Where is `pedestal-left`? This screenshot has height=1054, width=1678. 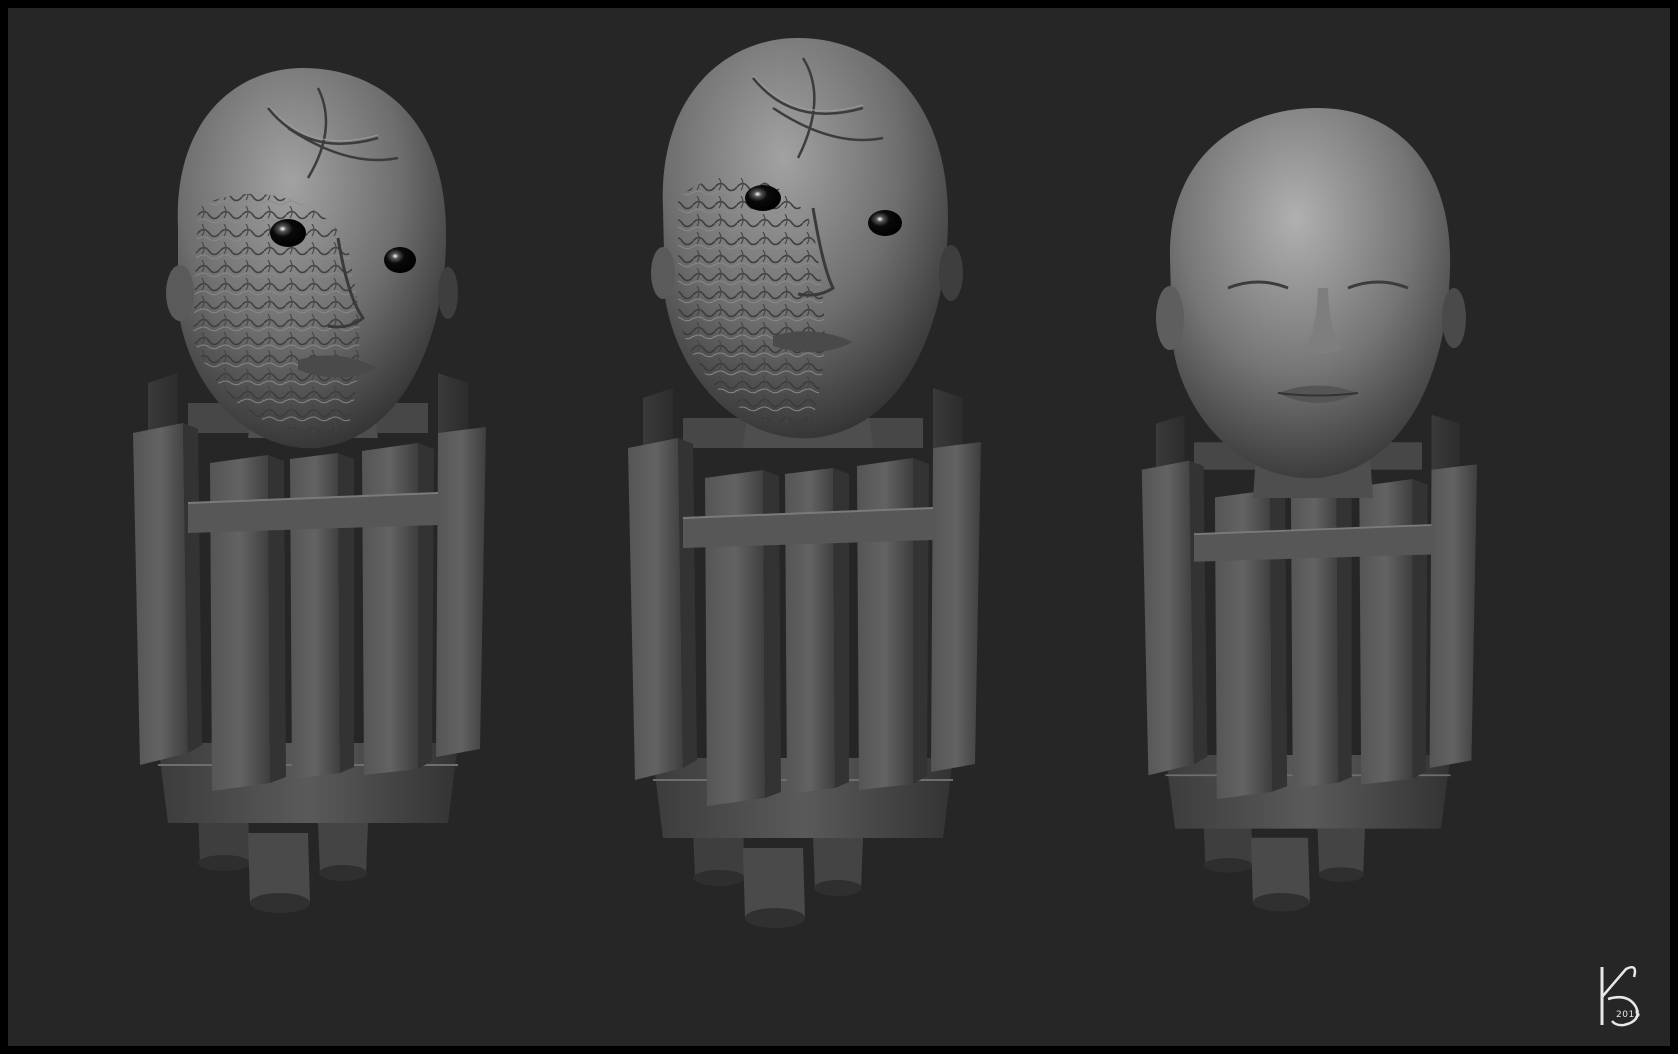 pedestal-left is located at coordinates (309, 643).